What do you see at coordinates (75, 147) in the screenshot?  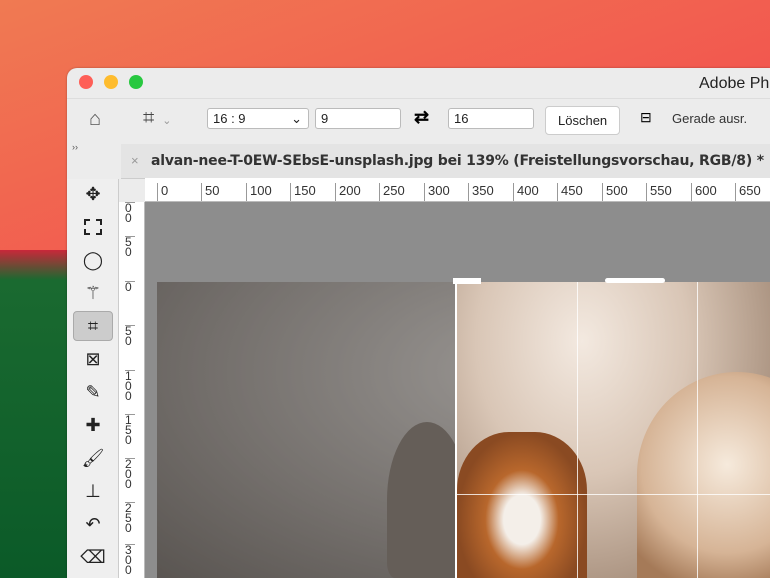 I see `panel-collapse-button: ››` at bounding box center [75, 147].